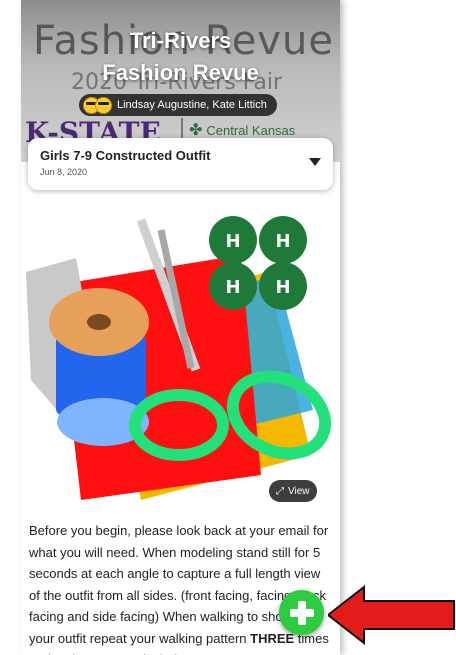 Image resolution: width=456 pixels, height=655 pixels. I want to click on page-title-line2: Fashion Revue, so click(180, 72).